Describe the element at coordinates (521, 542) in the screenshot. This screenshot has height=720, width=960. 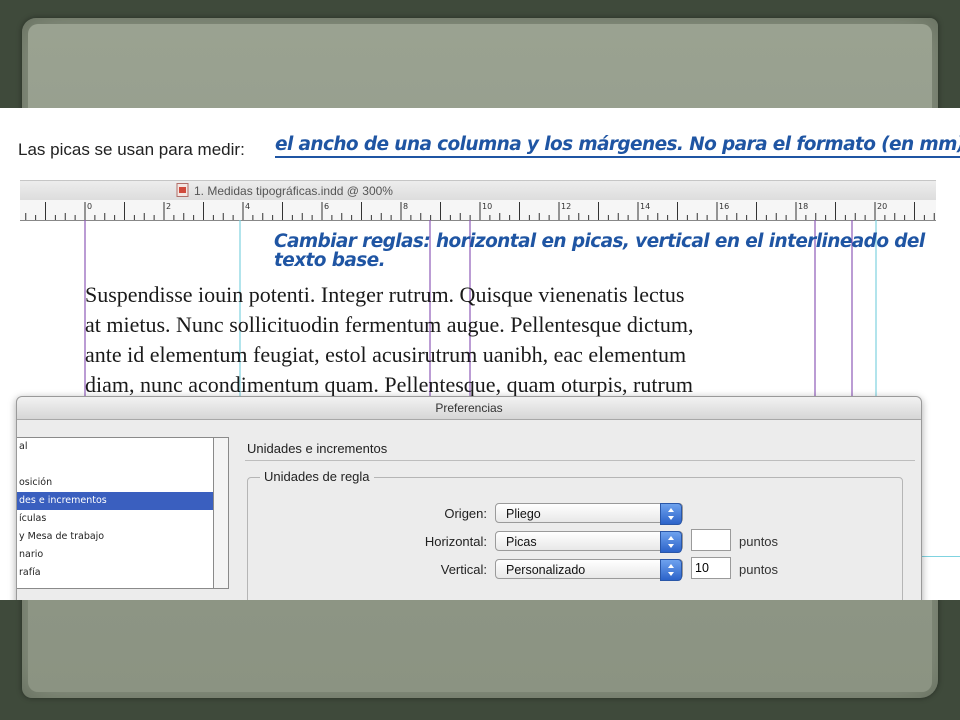
I see `horizontal-value: Picas` at that location.